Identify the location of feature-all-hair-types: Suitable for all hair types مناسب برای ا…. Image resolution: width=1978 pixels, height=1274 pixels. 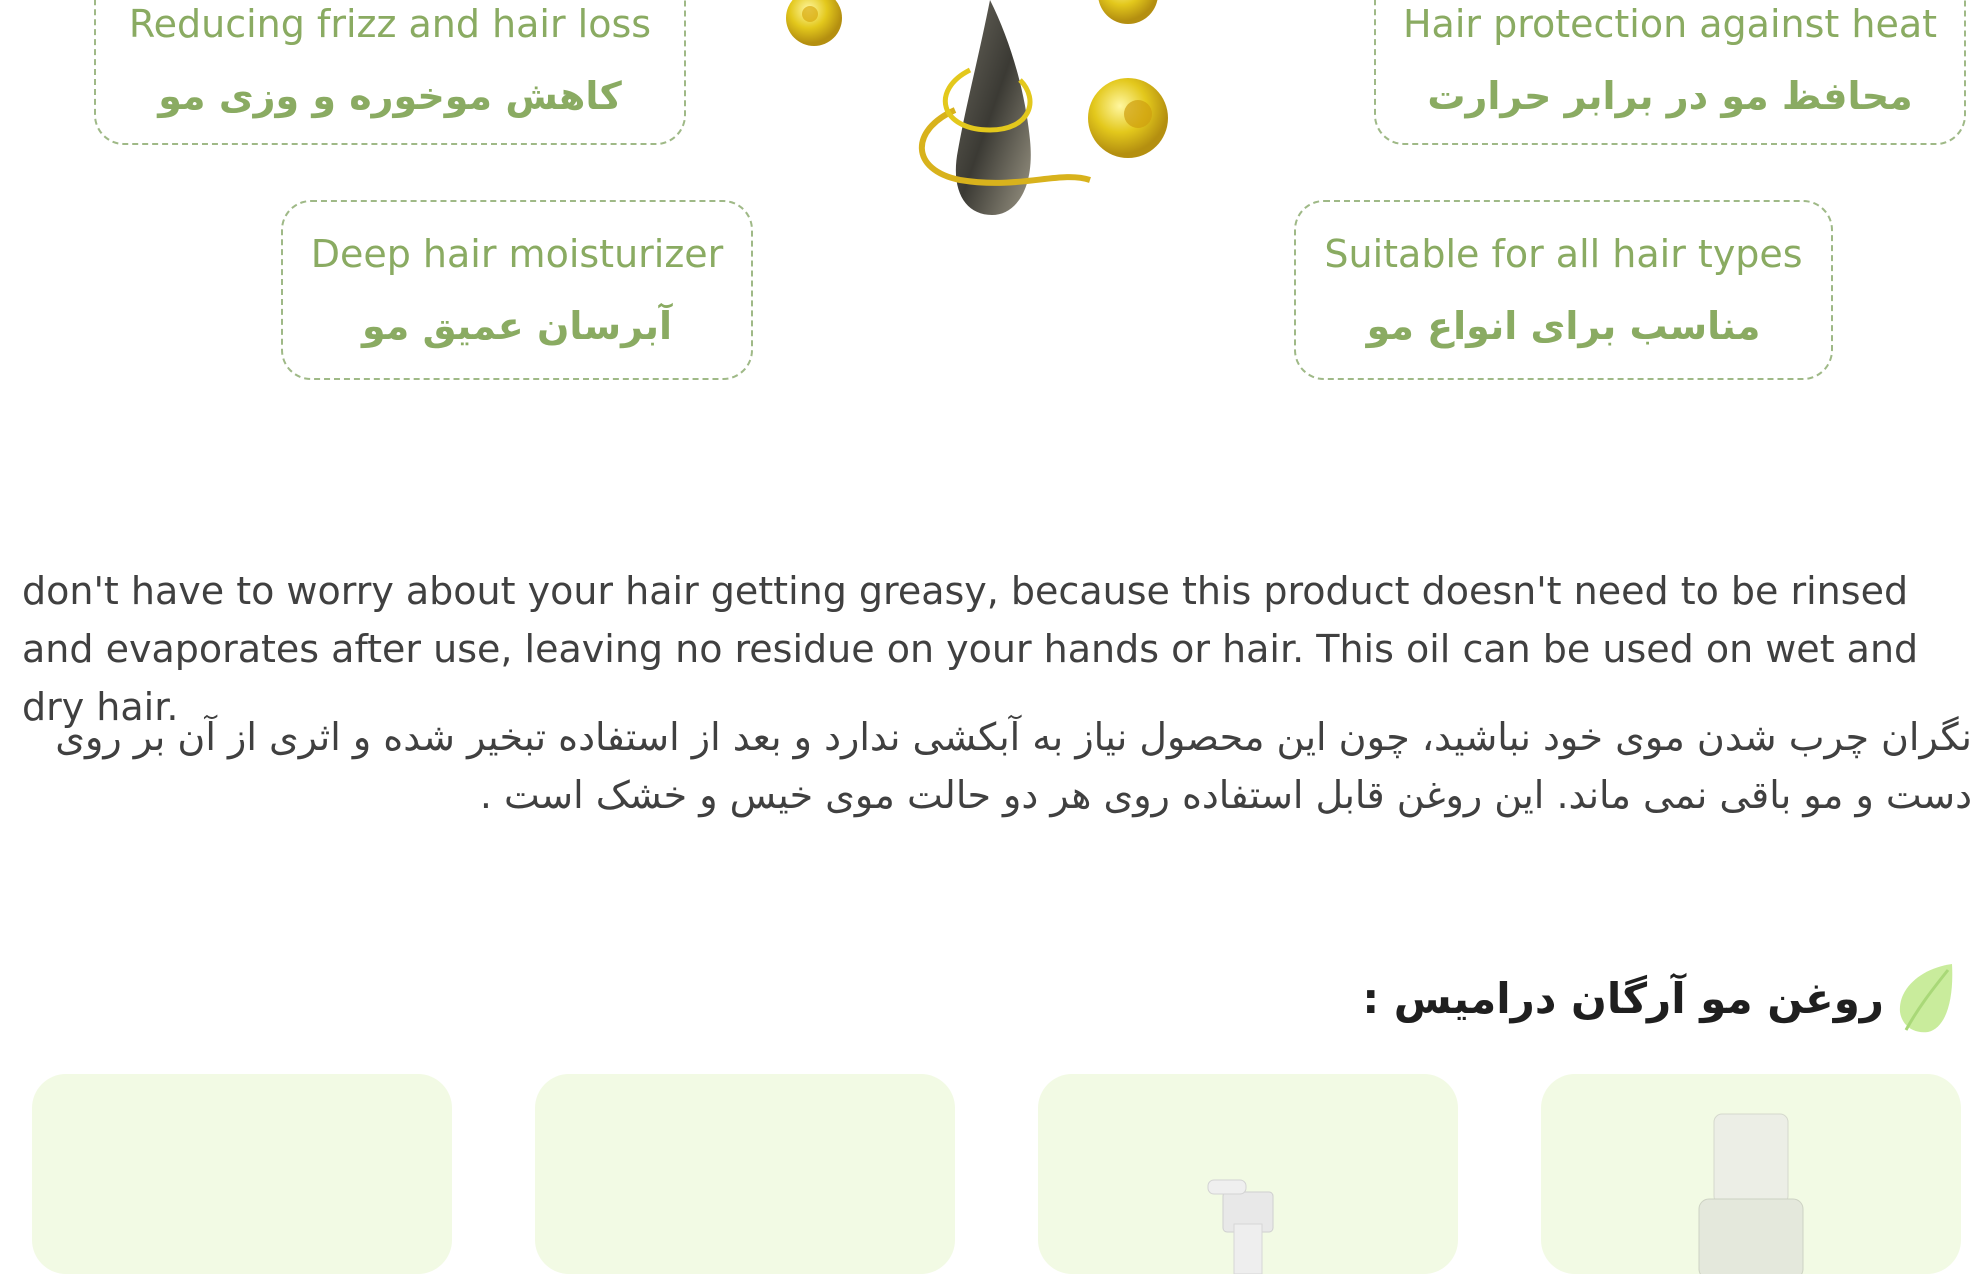
(1563, 290).